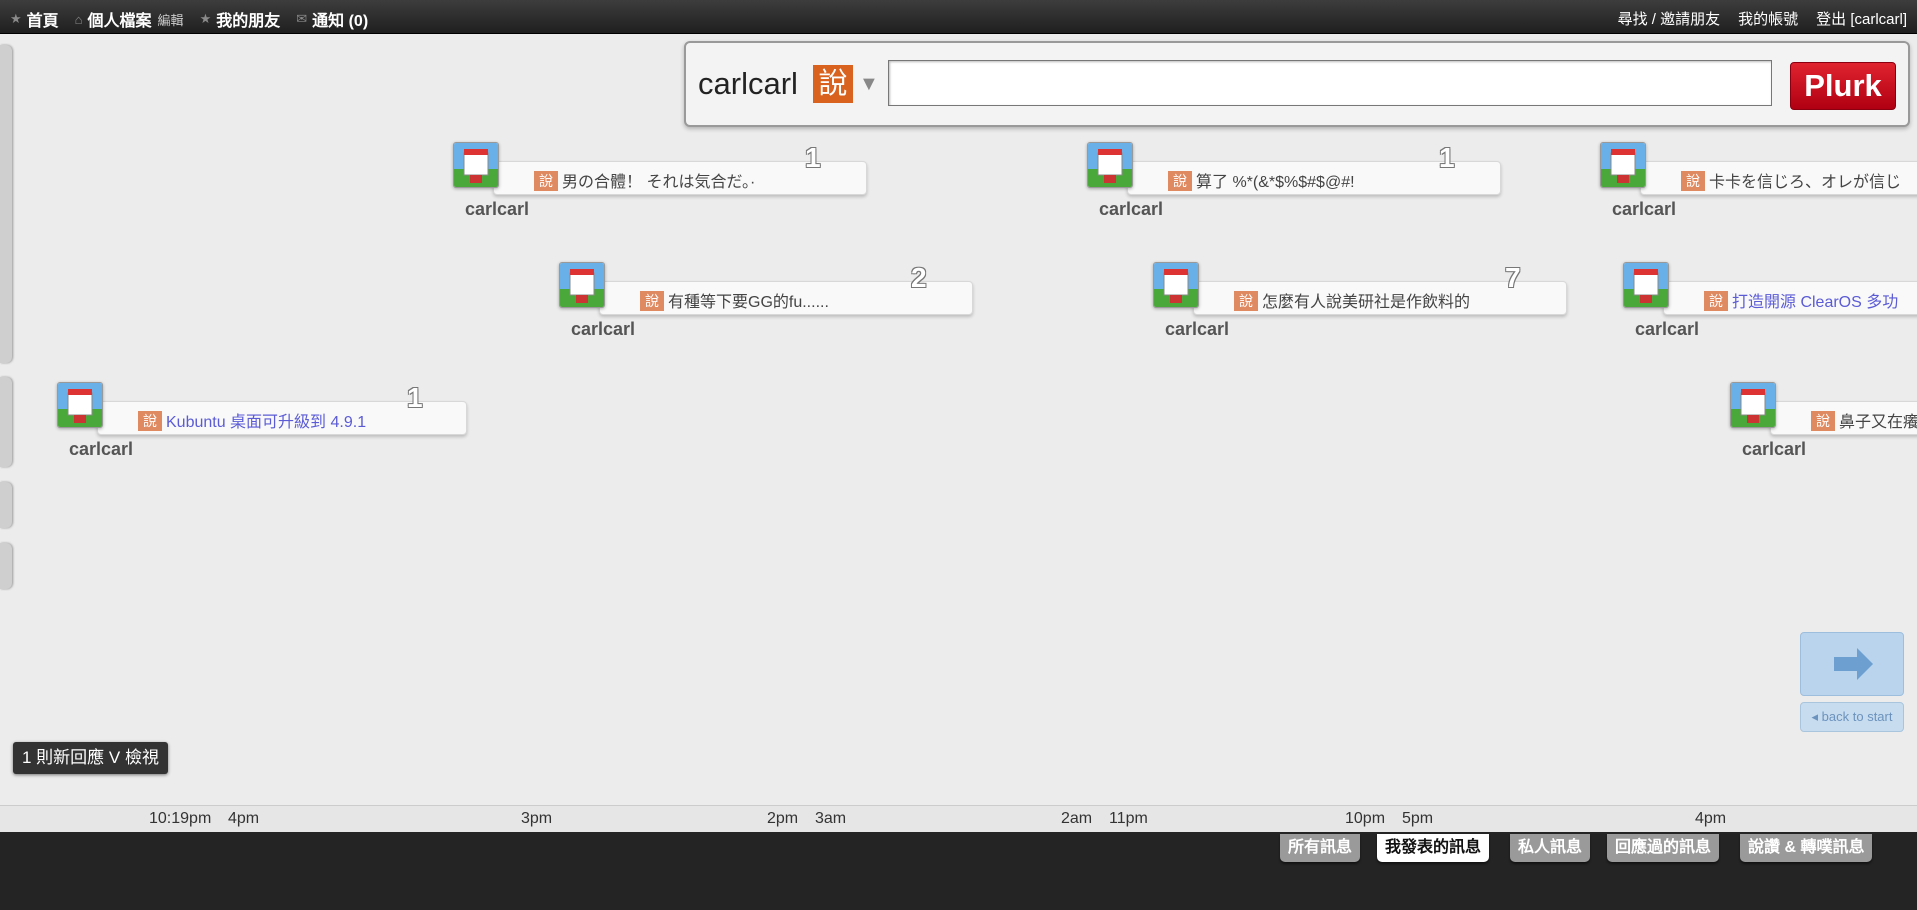 Image resolution: width=1917 pixels, height=910 pixels. Describe the element at coordinates (833, 84) in the screenshot. I see `qualifier-select: 說` at that location.